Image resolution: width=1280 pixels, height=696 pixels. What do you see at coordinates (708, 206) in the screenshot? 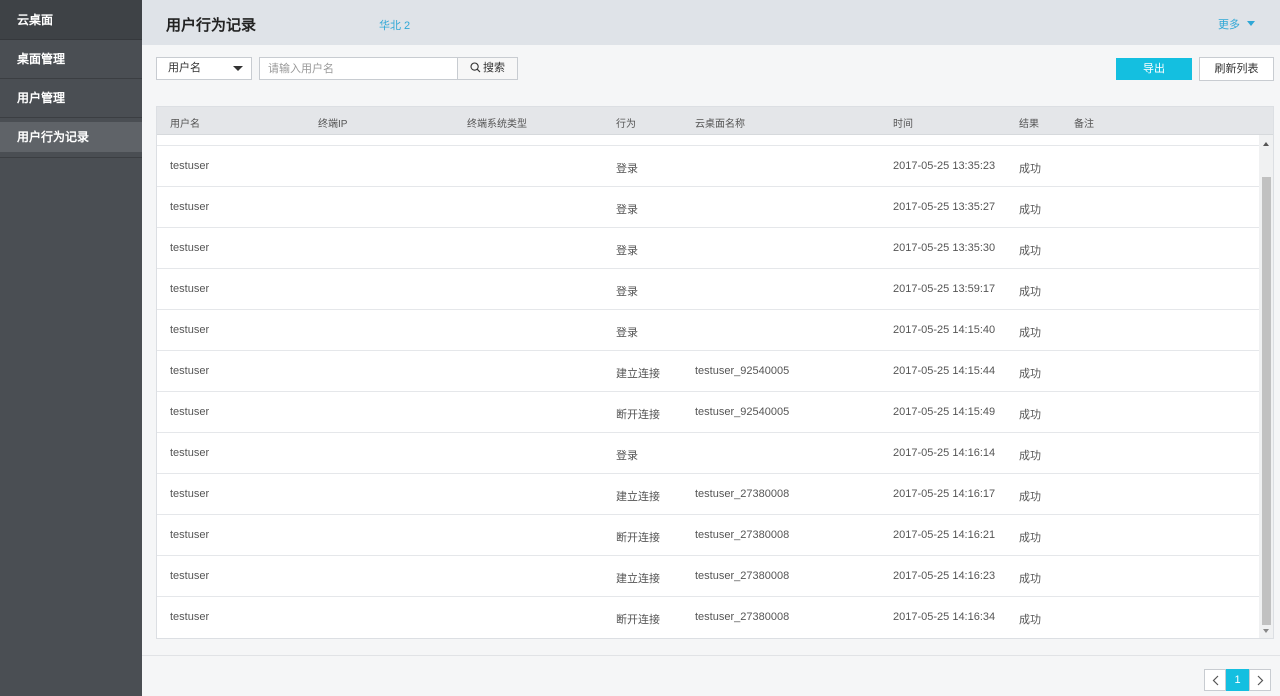
I see `table-row: testuser 登录 2017-05-25 13:35:27 成功` at bounding box center [708, 206].